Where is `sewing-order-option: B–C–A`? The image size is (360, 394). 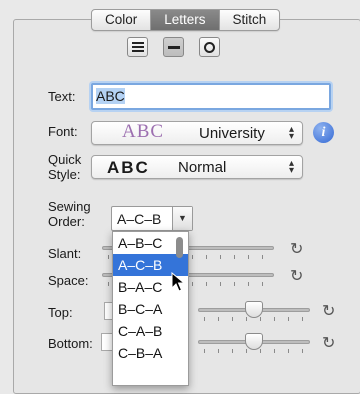 sewing-order-option: B–C–A is located at coordinates (150, 309).